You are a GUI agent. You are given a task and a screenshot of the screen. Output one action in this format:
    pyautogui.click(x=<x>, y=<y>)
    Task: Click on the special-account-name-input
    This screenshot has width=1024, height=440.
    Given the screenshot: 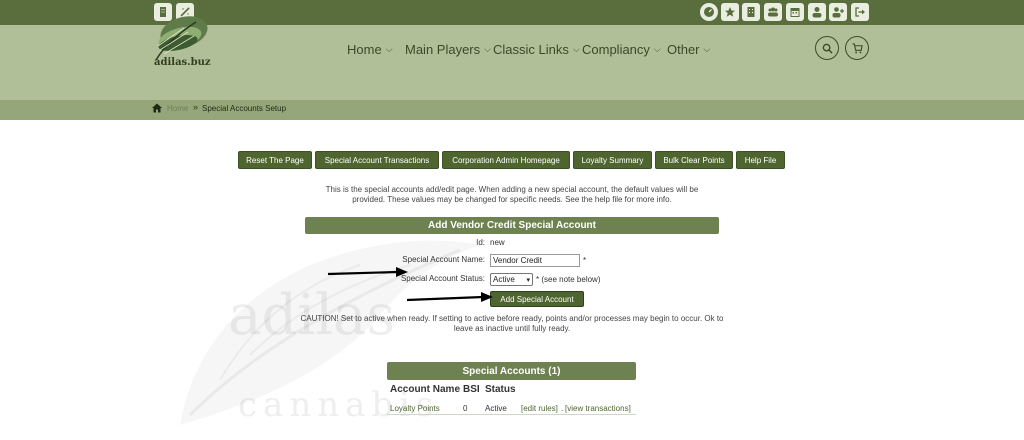 What is the action you would take?
    pyautogui.click(x=535, y=260)
    